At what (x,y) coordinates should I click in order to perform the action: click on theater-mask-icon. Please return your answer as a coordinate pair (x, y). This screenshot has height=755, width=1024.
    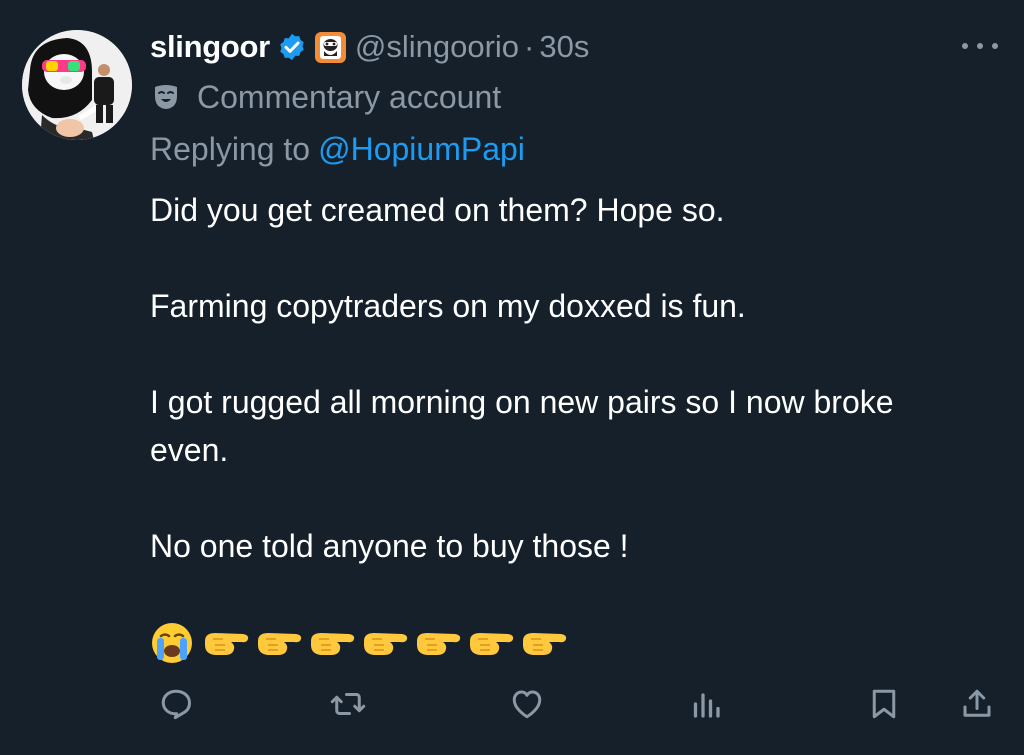
    Looking at the image, I should click on (166, 97).